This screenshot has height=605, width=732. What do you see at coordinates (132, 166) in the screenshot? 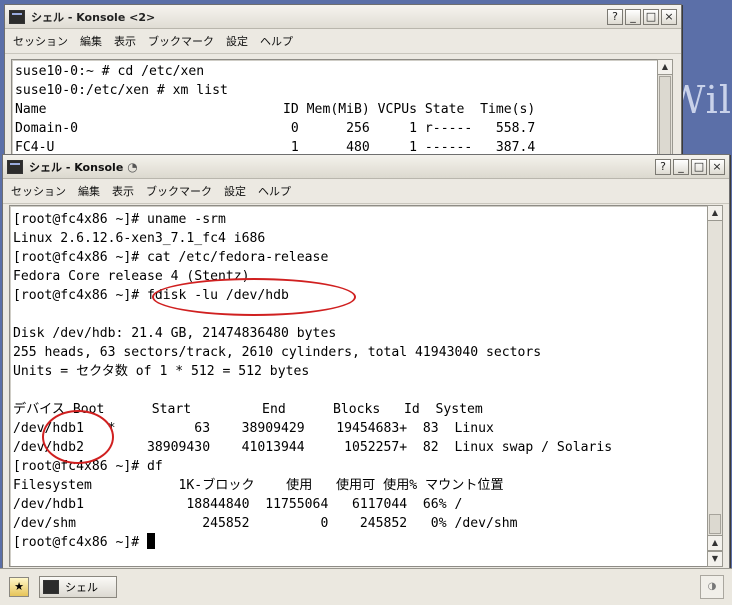
I see `swirl-icon: ◔` at bounding box center [132, 166].